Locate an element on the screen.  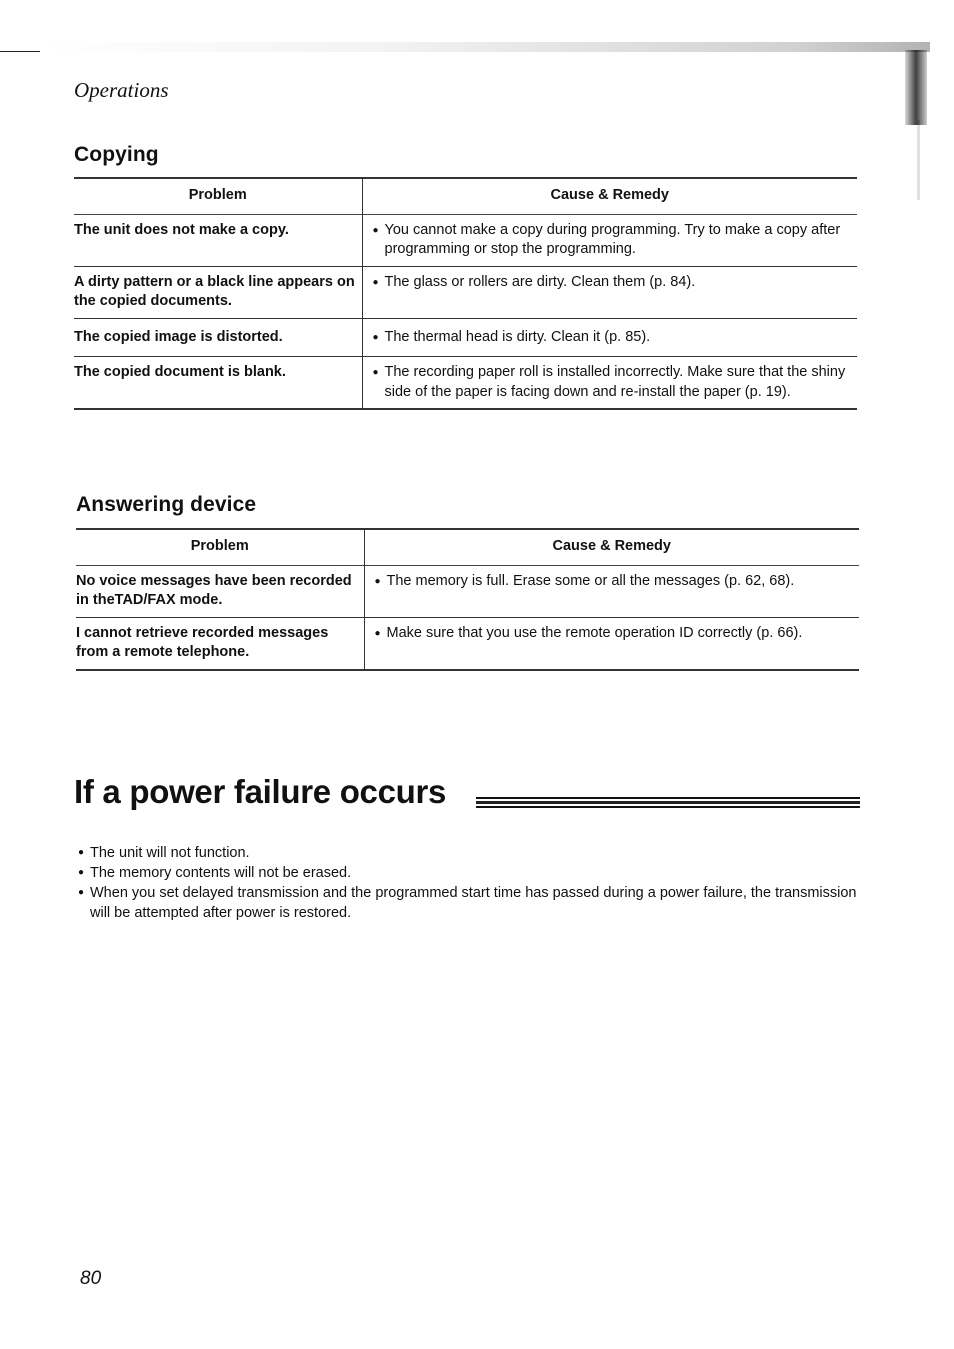
title-rule is located at coordinates (668, 803).